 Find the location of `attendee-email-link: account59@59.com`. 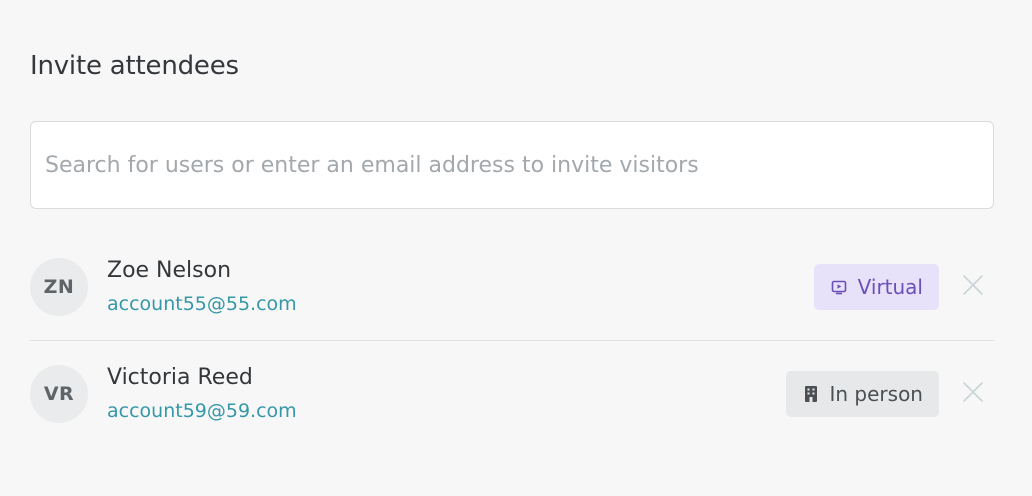

attendee-email-link: account59@59.com is located at coordinates (202, 411).